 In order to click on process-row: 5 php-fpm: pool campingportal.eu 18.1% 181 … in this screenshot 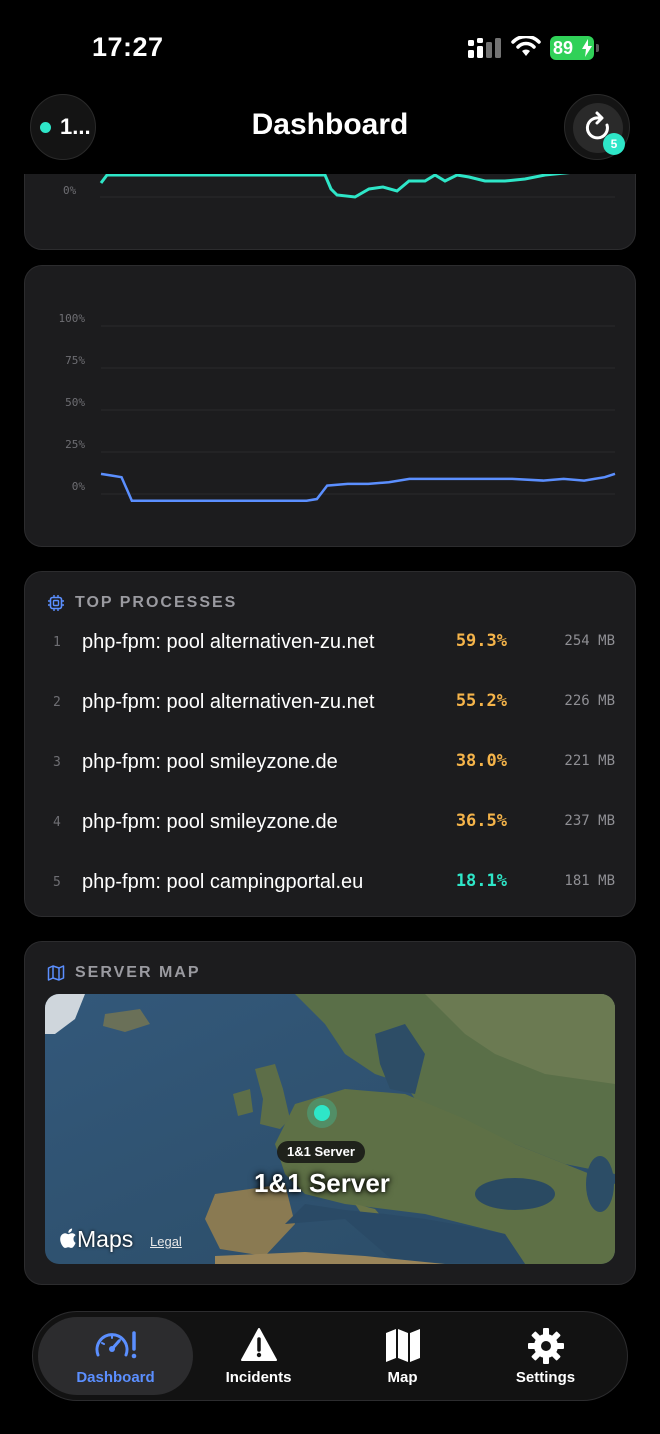, I will do `click(330, 883)`.